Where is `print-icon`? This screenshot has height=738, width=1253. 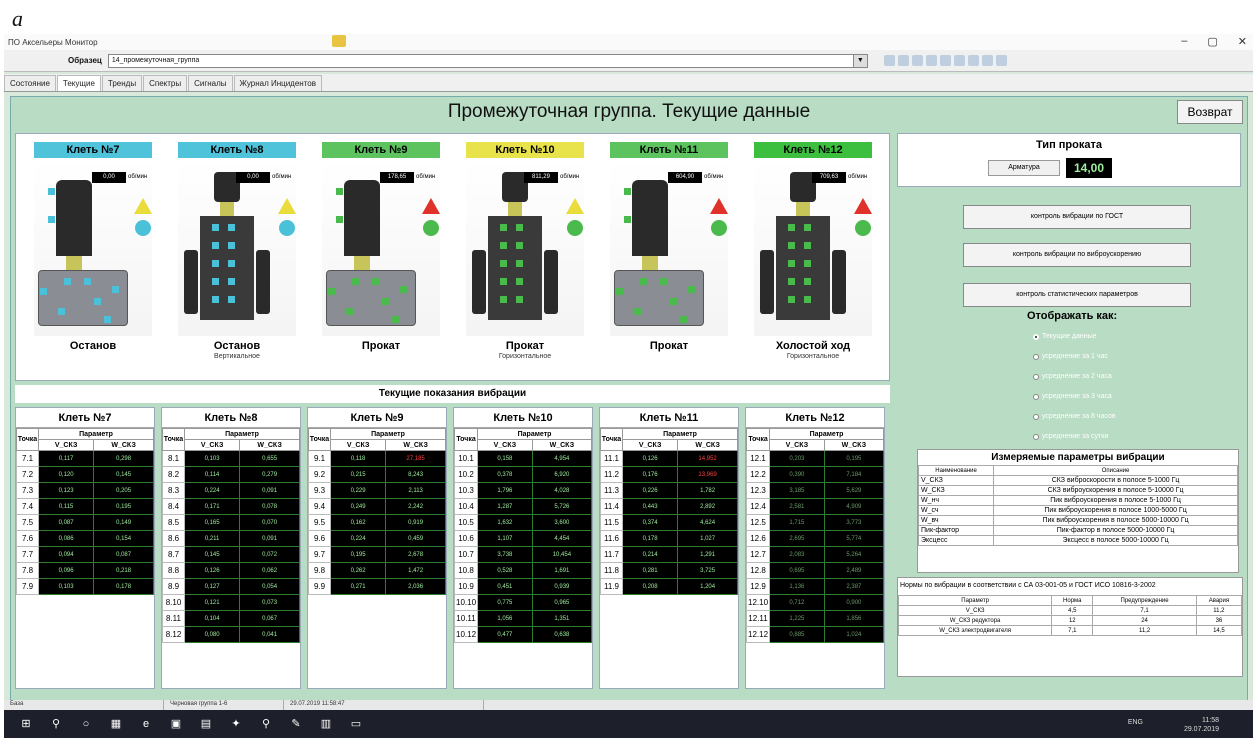
print-icon is located at coordinates (945, 60).